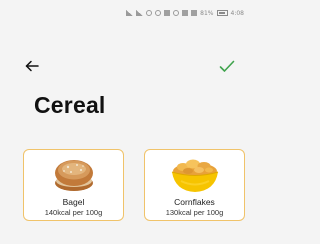  What do you see at coordinates (237, 13) in the screenshot?
I see `status-time: 4:08` at bounding box center [237, 13].